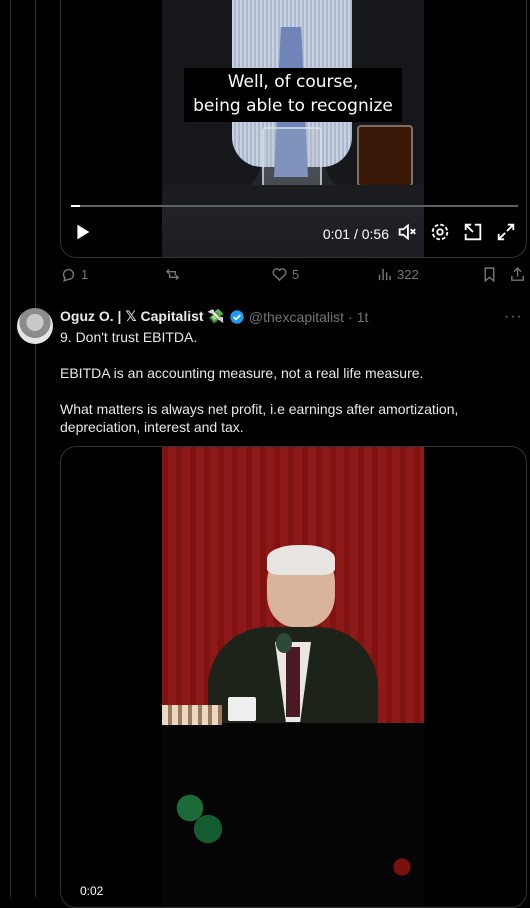 Image resolution: width=530 pixels, height=908 pixels. Describe the element at coordinates (142, 316) in the screenshot. I see `display-name: Oguz O. | 𝕏 Capitalist 💸` at that location.